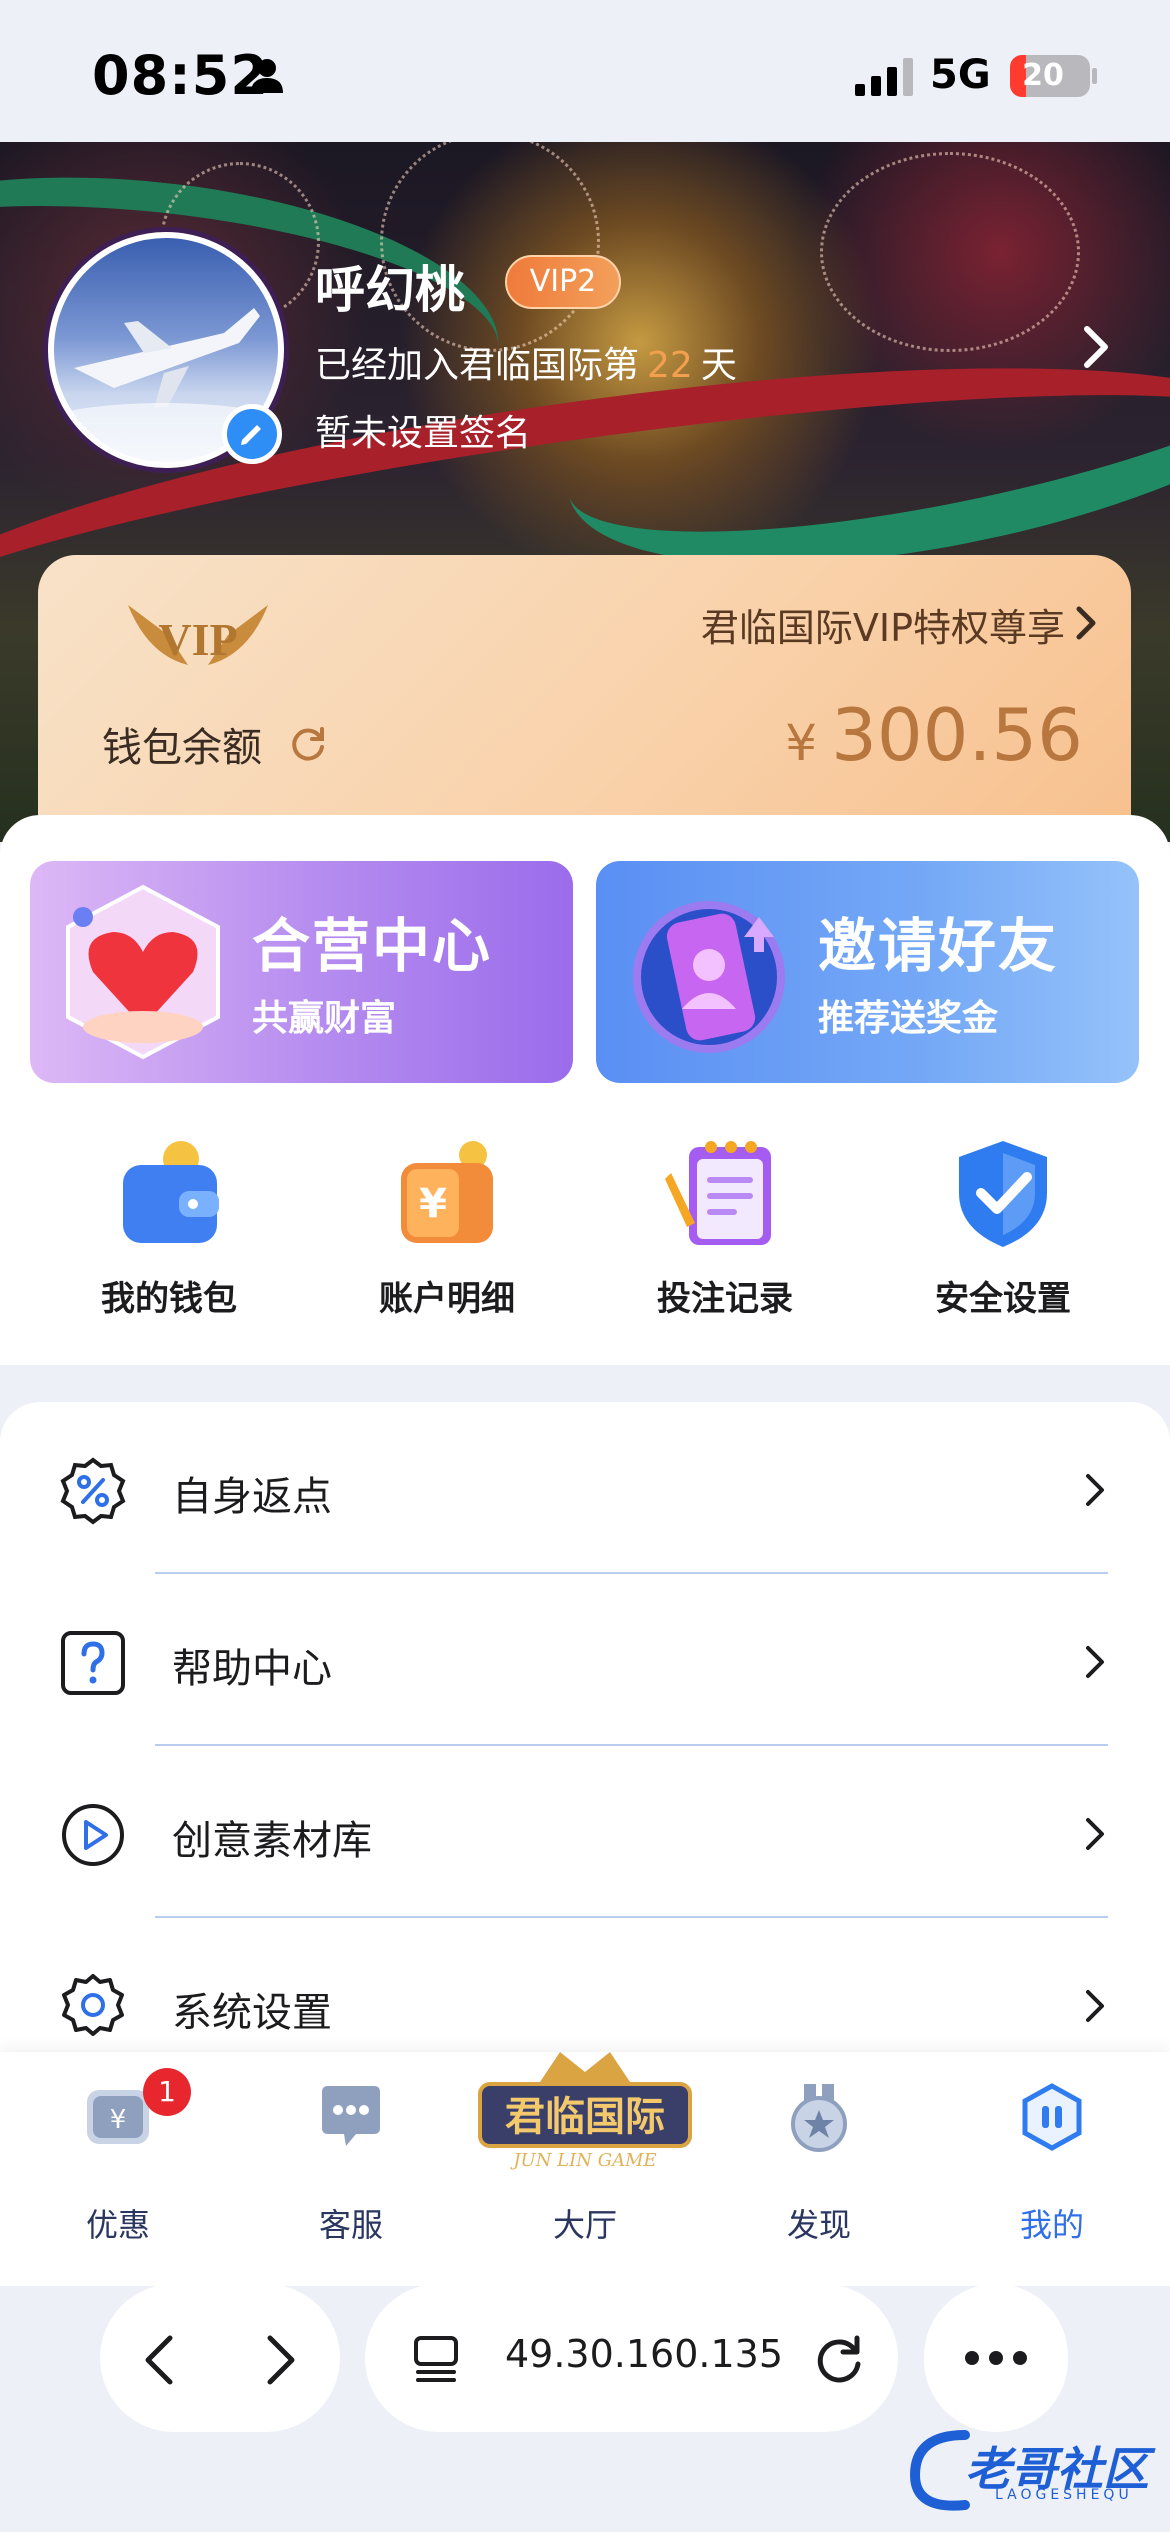 The width and height of the screenshot is (1170, 2532). What do you see at coordinates (1051, 2225) in the screenshot?
I see `tab-label: 我的` at bounding box center [1051, 2225].